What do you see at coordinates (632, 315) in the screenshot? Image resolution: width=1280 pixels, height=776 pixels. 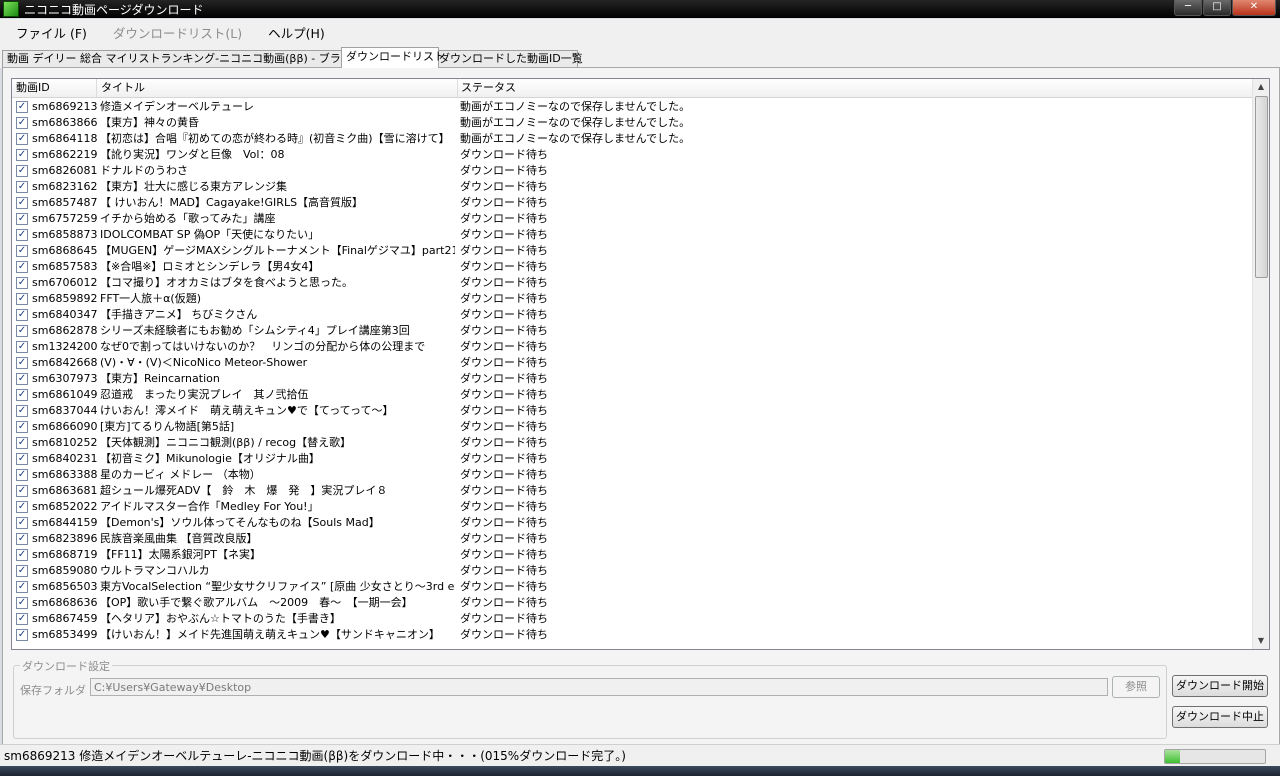 I see `list-row: ✓ sm6840347 【手描きアニメ】 ちびミクさん ダウンロード待ち` at bounding box center [632, 315].